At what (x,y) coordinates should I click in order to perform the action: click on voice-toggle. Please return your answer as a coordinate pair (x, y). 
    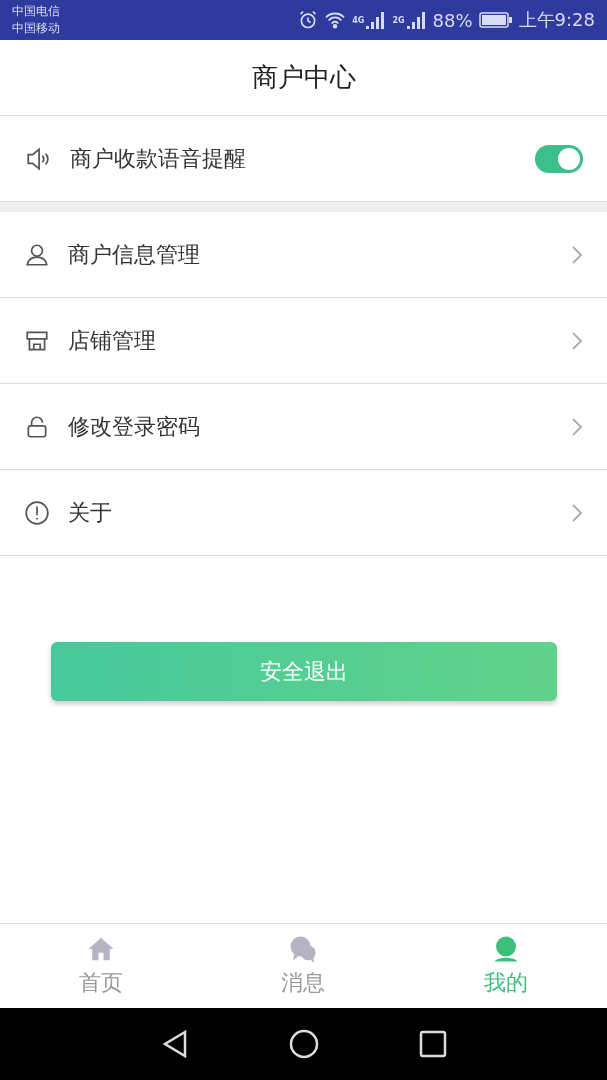
    Looking at the image, I should click on (559, 158).